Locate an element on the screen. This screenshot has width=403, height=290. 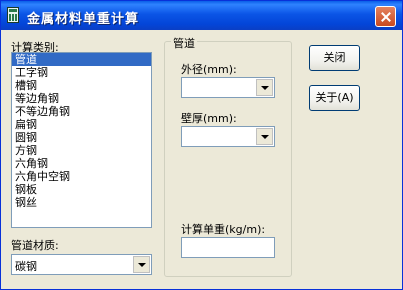
pipe-group-legend: 管道 is located at coordinates (184, 43).